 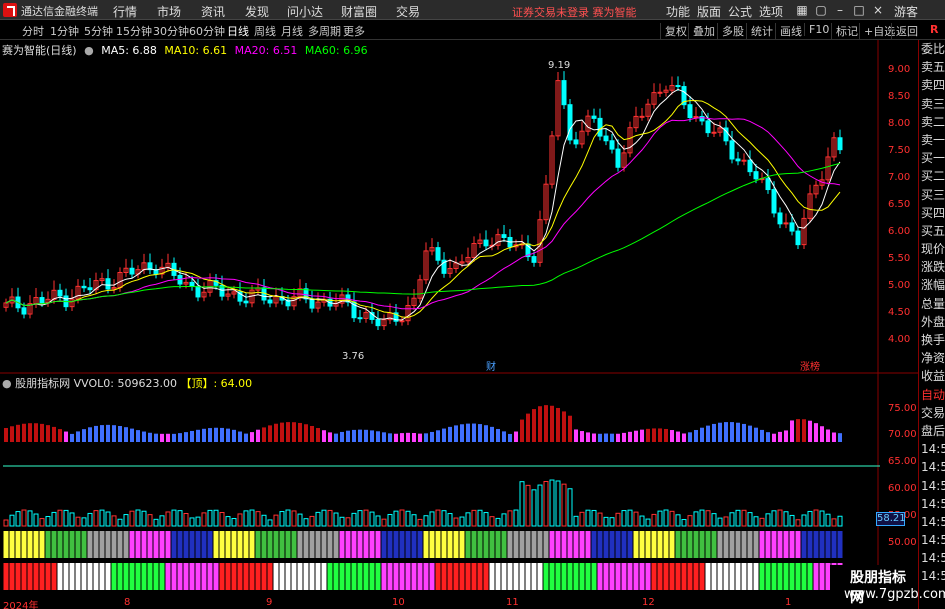 What do you see at coordinates (899, 177) in the screenshot?
I see `price-tick: 7.00` at bounding box center [899, 177].